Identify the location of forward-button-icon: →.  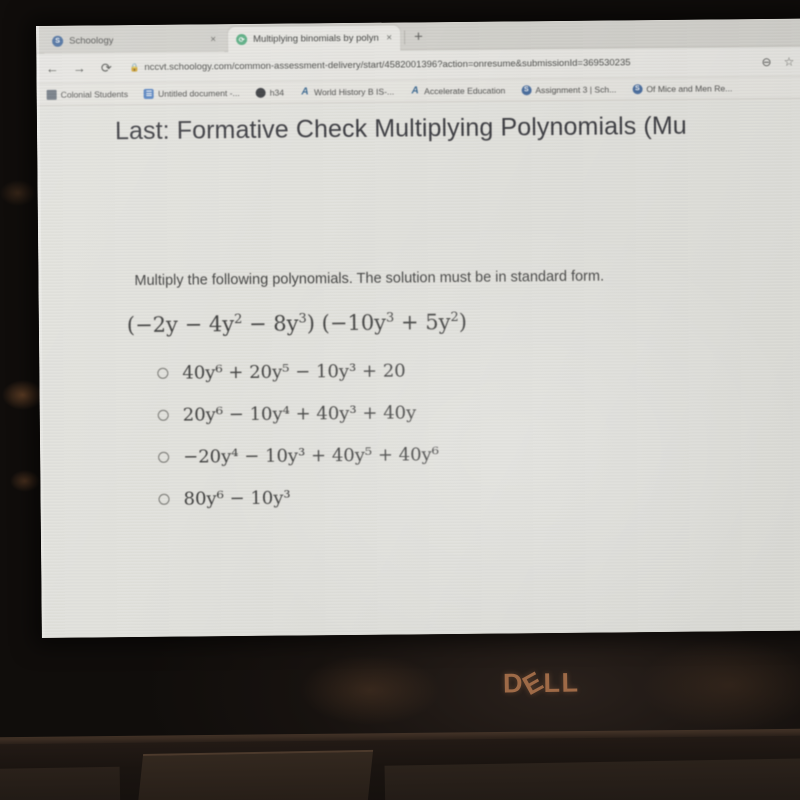
(79, 68).